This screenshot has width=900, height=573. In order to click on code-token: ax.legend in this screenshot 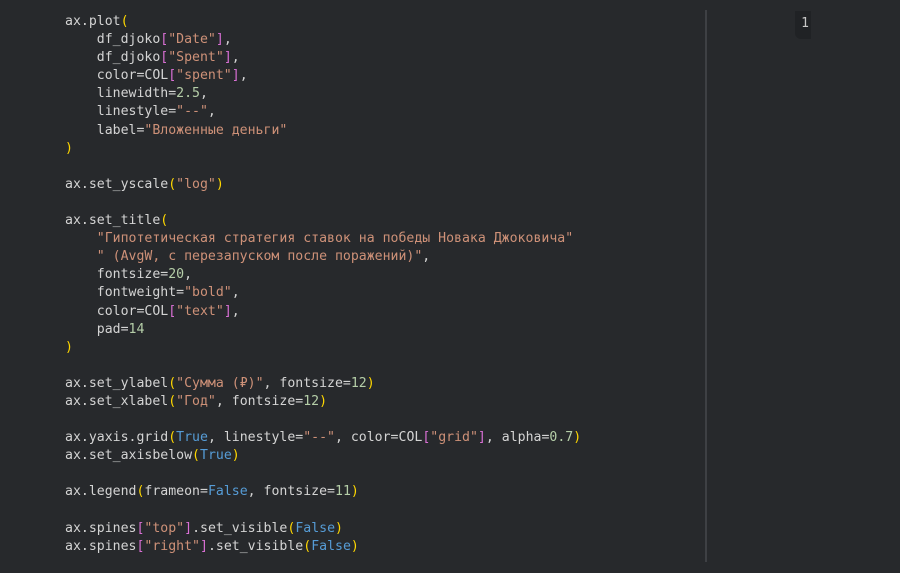, I will do `click(101, 492)`.